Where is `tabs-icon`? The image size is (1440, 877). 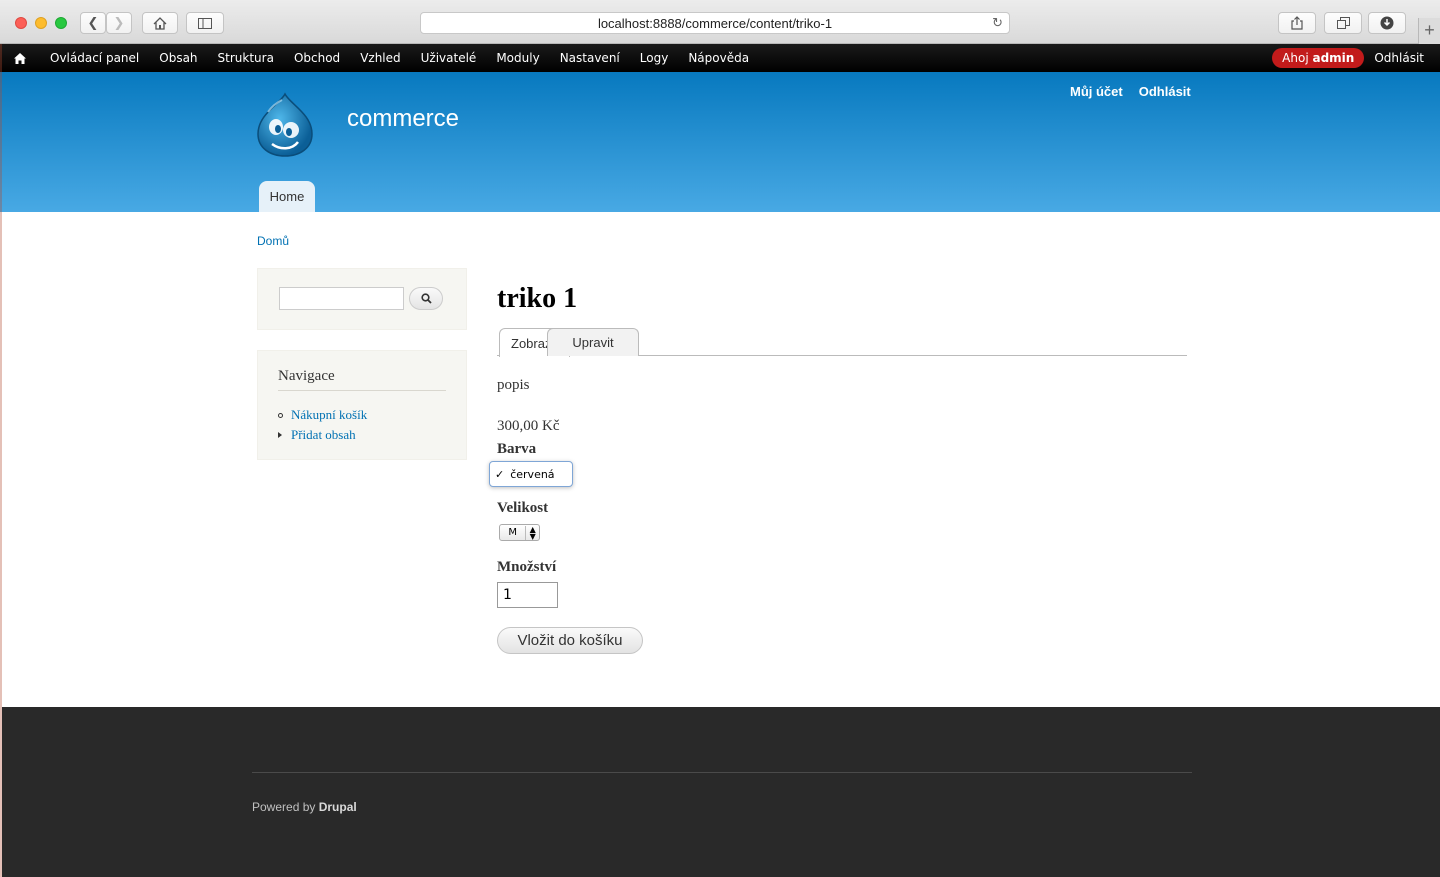
tabs-icon is located at coordinates (1343, 23).